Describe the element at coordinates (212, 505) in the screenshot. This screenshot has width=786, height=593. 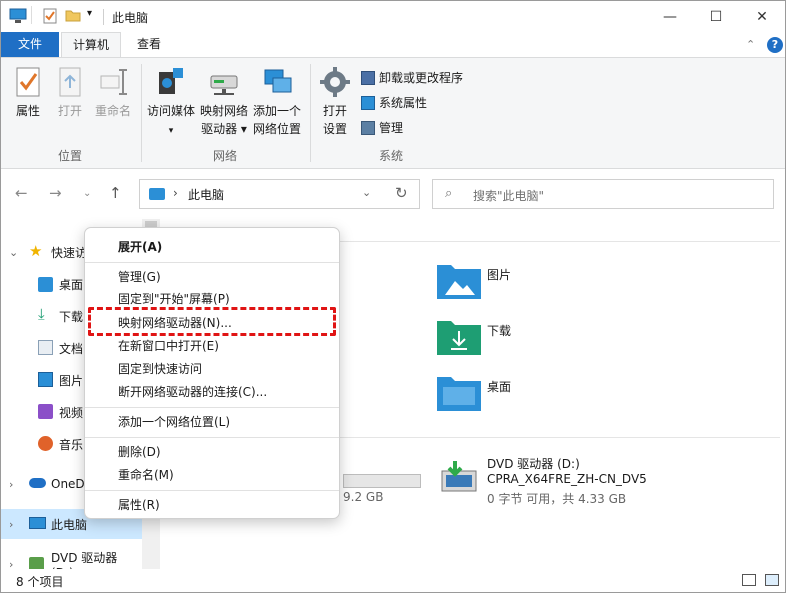
I see `menu-item-properties: 属性(R)` at that location.